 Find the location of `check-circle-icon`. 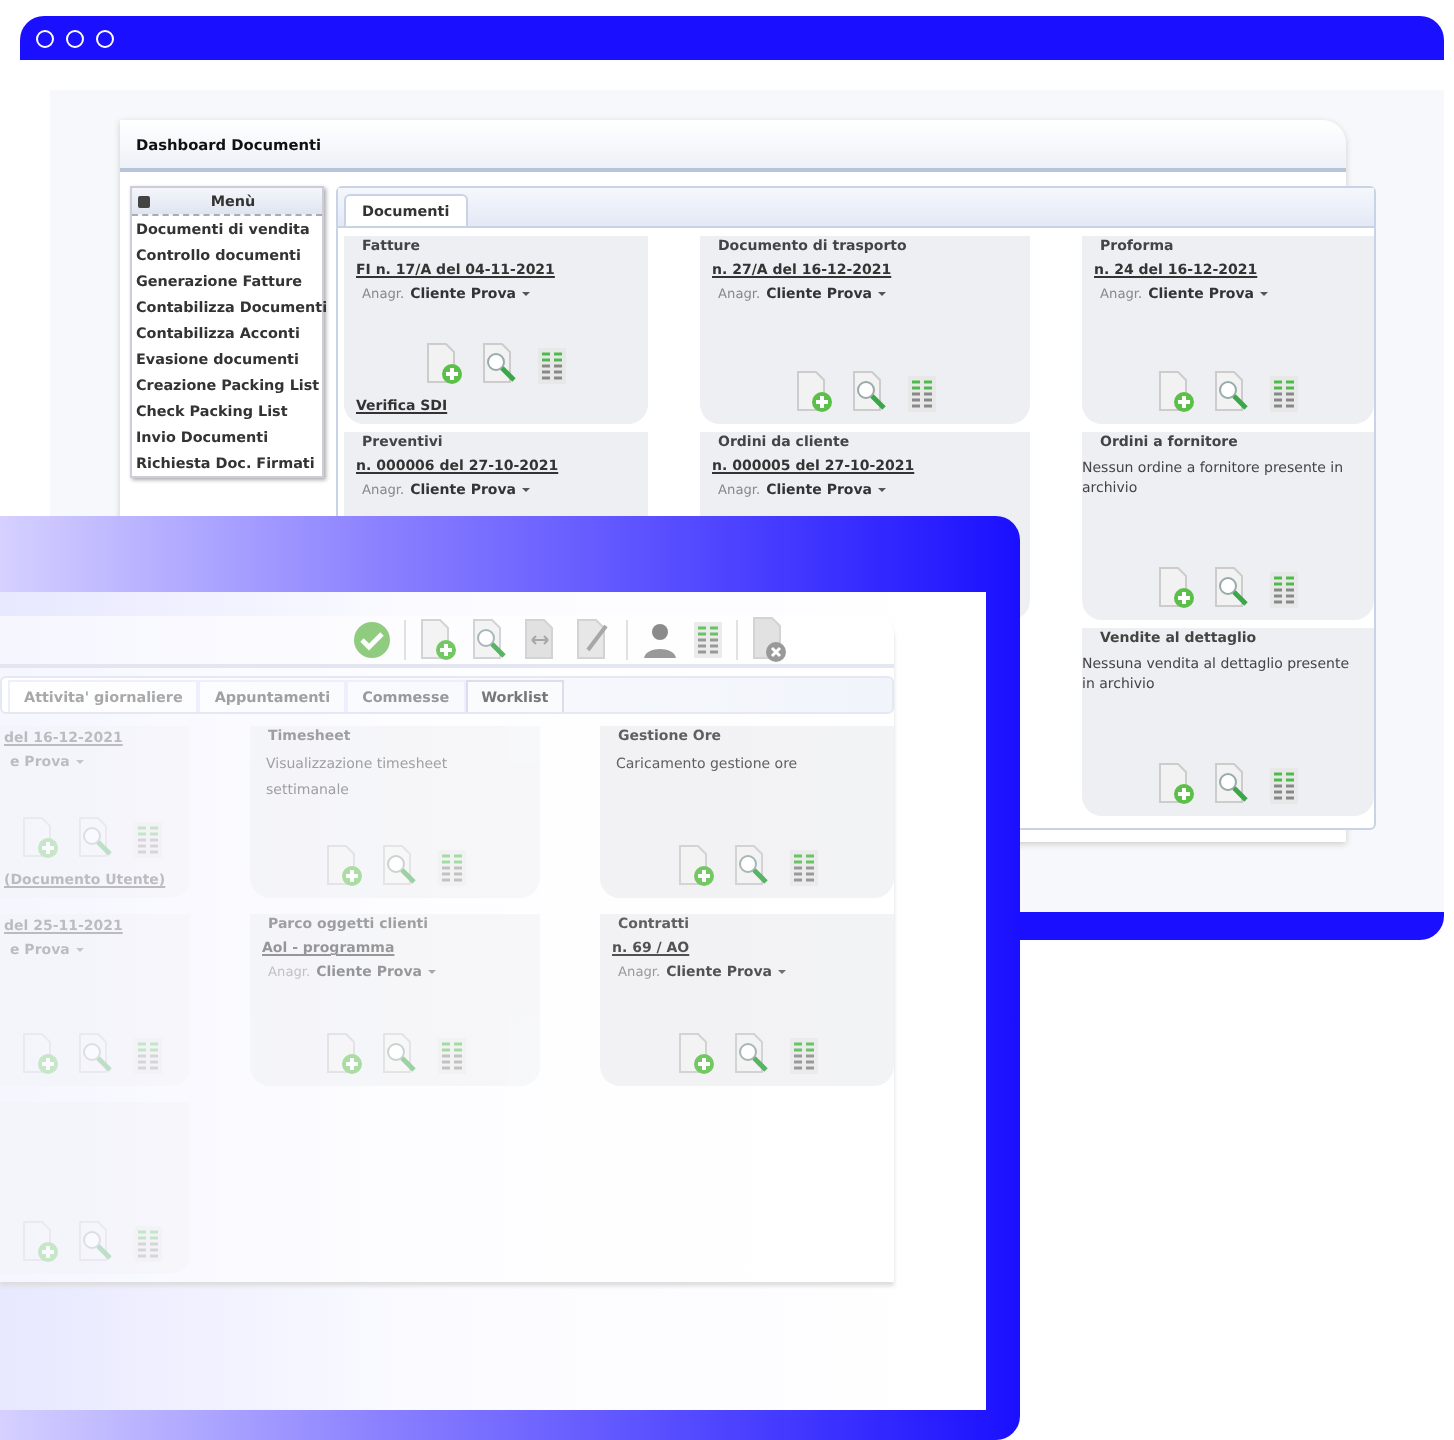

check-circle-icon is located at coordinates (372, 640).